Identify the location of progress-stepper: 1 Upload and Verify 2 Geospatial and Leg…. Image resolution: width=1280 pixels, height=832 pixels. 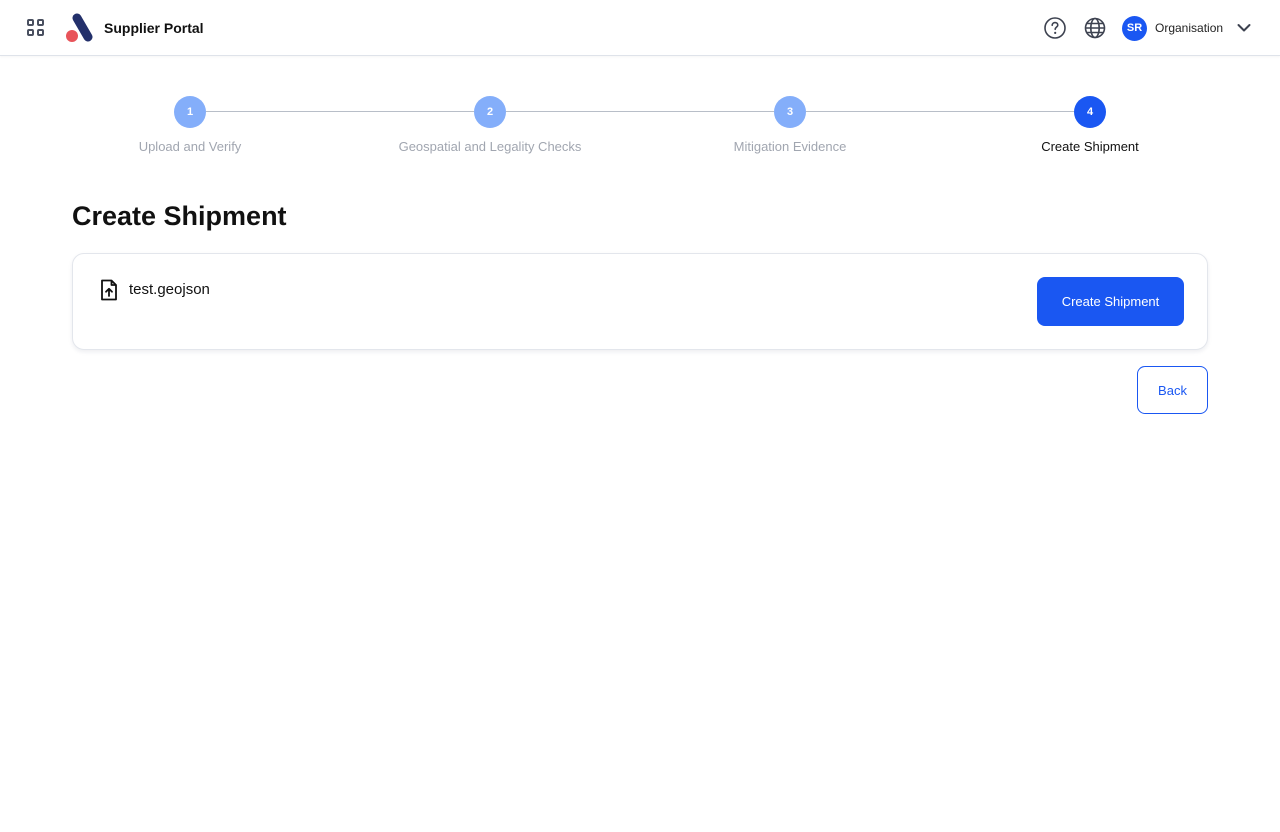
(640, 128).